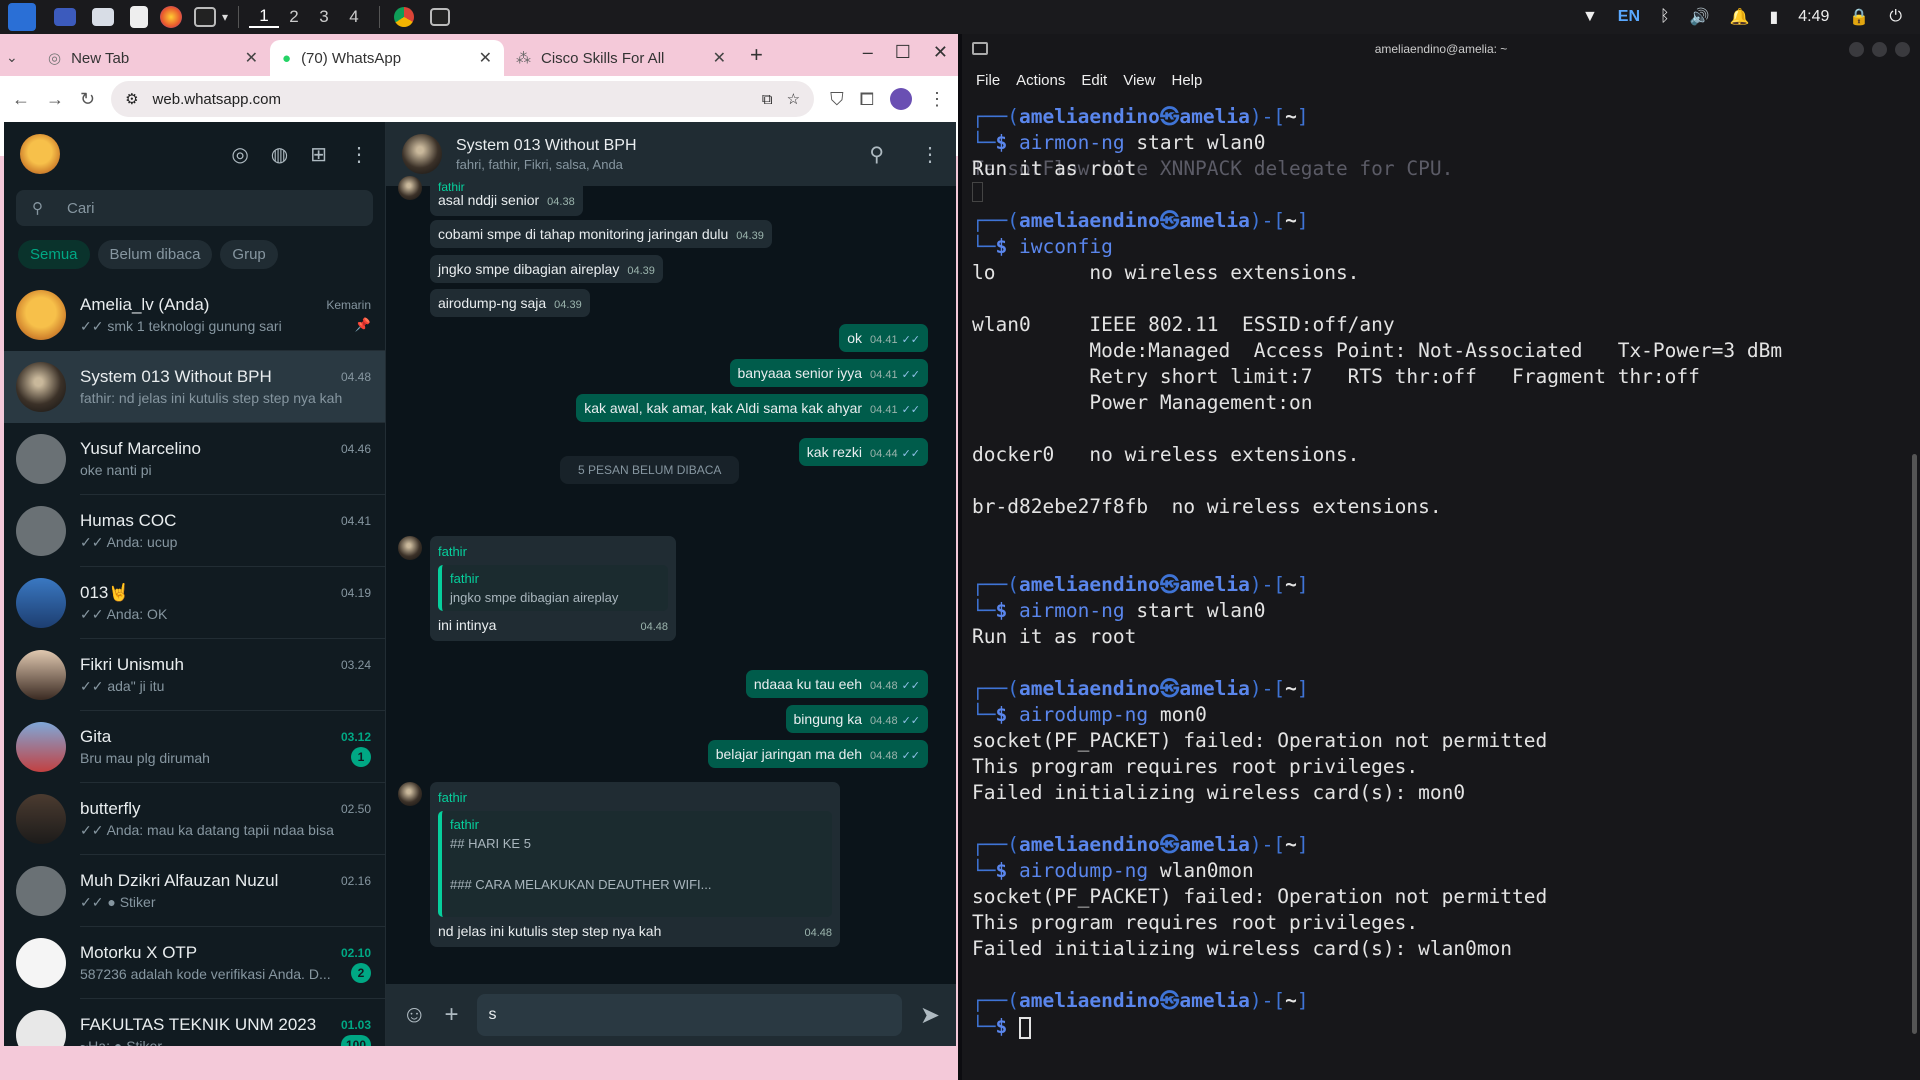 The image size is (1920, 1080). Describe the element at coordinates (1665, 17) in the screenshot. I see `bluetooth-icon: ᛒ` at that location.